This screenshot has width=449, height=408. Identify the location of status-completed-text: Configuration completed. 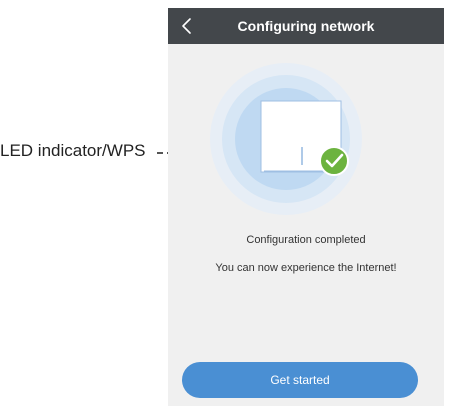
(306, 240).